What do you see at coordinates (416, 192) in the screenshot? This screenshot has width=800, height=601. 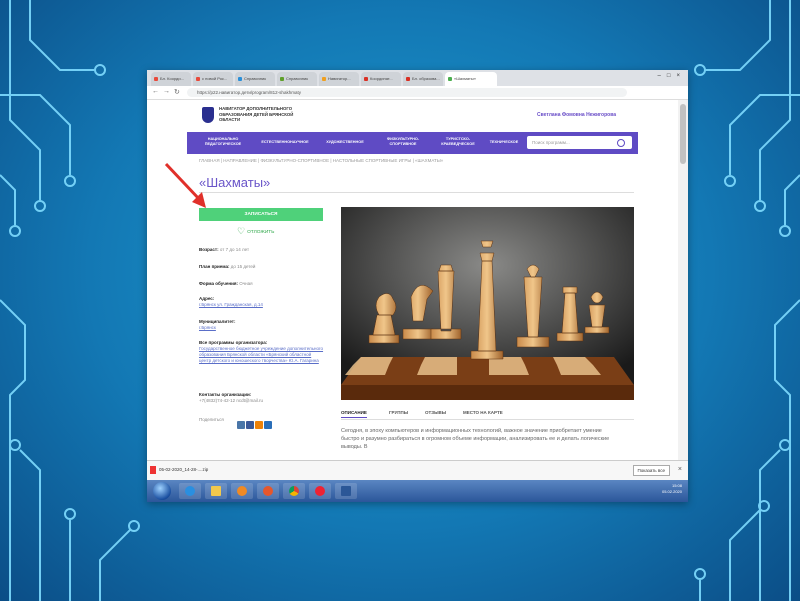 I see `divider` at bounding box center [416, 192].